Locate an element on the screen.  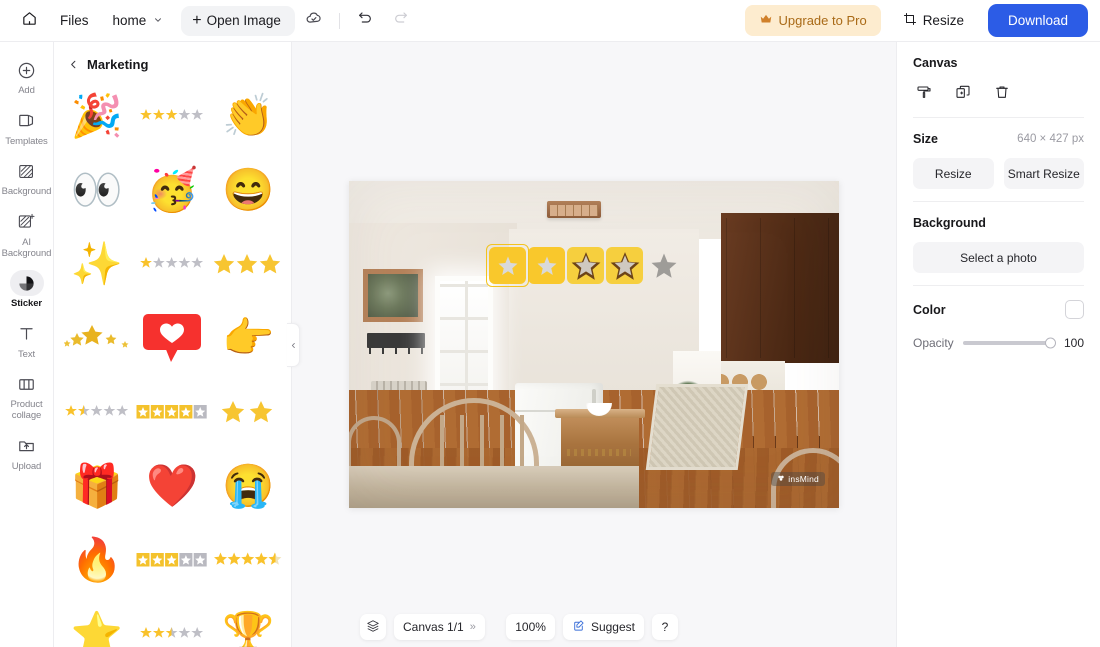
open-image-button: + Open Image is located at coordinates (238, 20).